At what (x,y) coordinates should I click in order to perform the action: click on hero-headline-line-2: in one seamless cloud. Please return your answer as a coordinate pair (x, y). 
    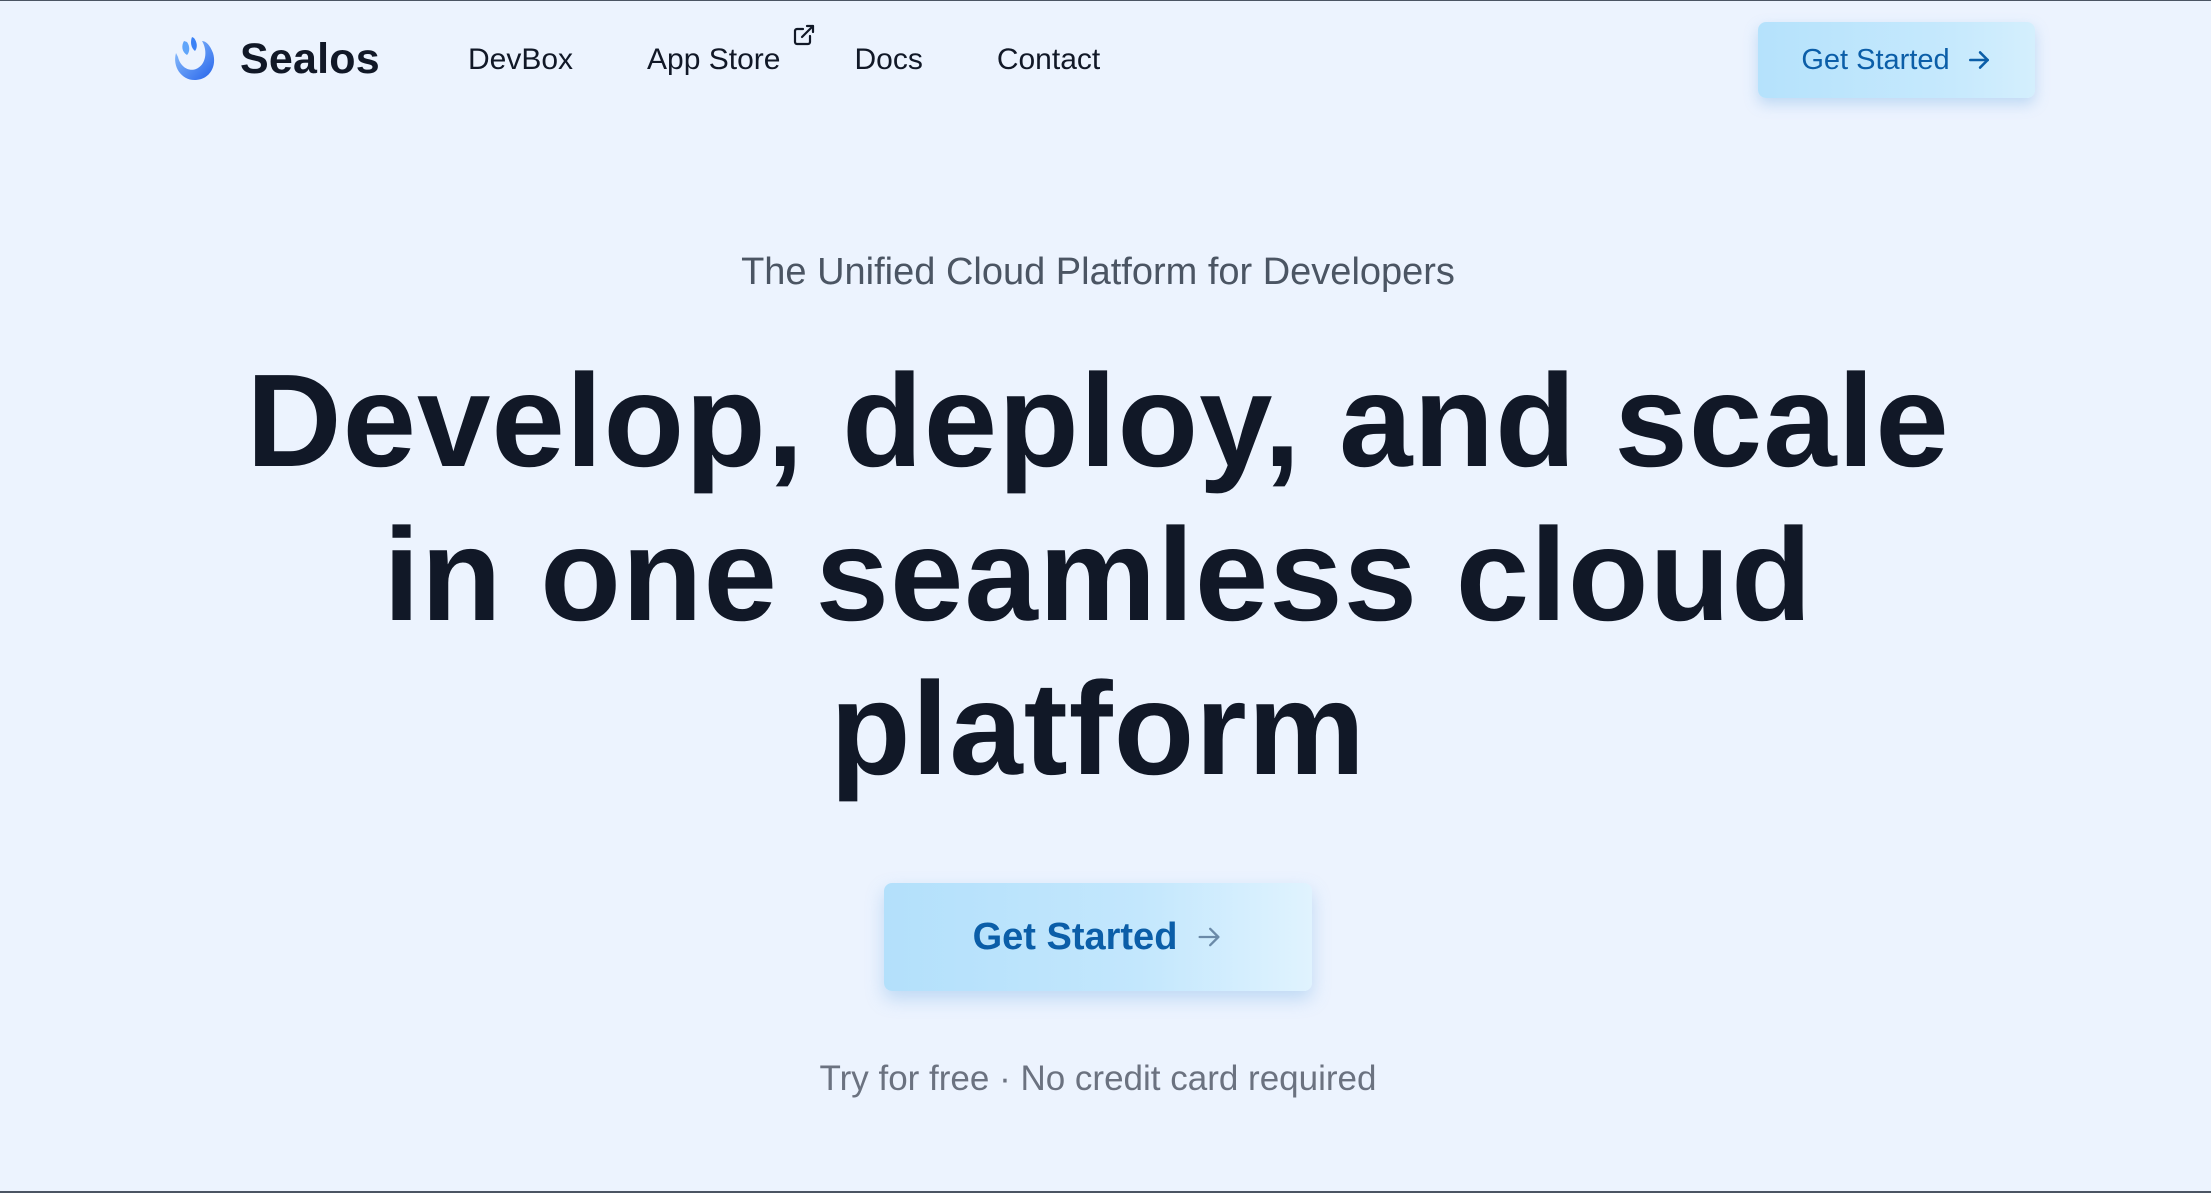
    Looking at the image, I should click on (1098, 574).